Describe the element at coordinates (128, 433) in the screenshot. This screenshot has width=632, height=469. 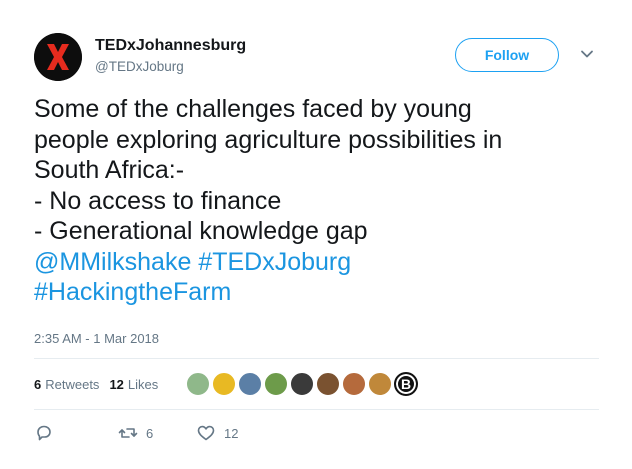
I see `retweet-icon` at that location.